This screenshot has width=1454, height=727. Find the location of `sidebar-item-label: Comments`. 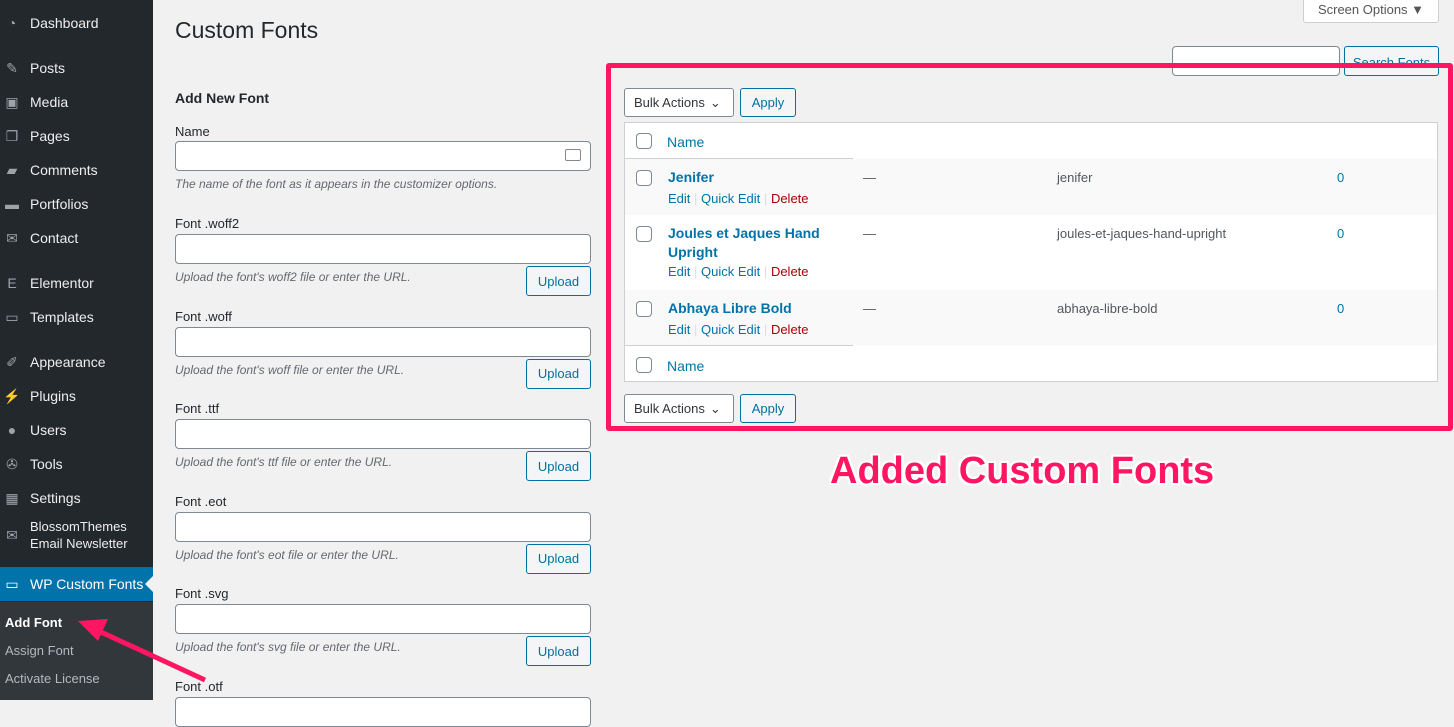

sidebar-item-label: Comments is located at coordinates (64, 170).